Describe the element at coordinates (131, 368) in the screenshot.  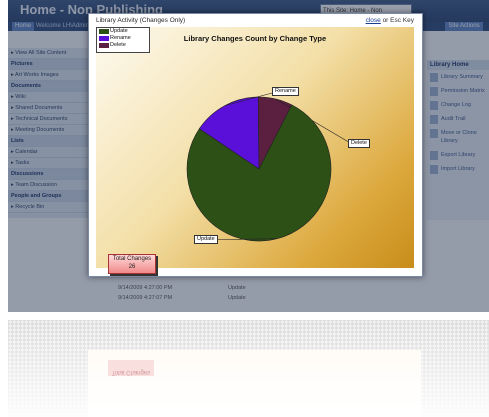
I see `reflection-total-box: Total Changes` at that location.